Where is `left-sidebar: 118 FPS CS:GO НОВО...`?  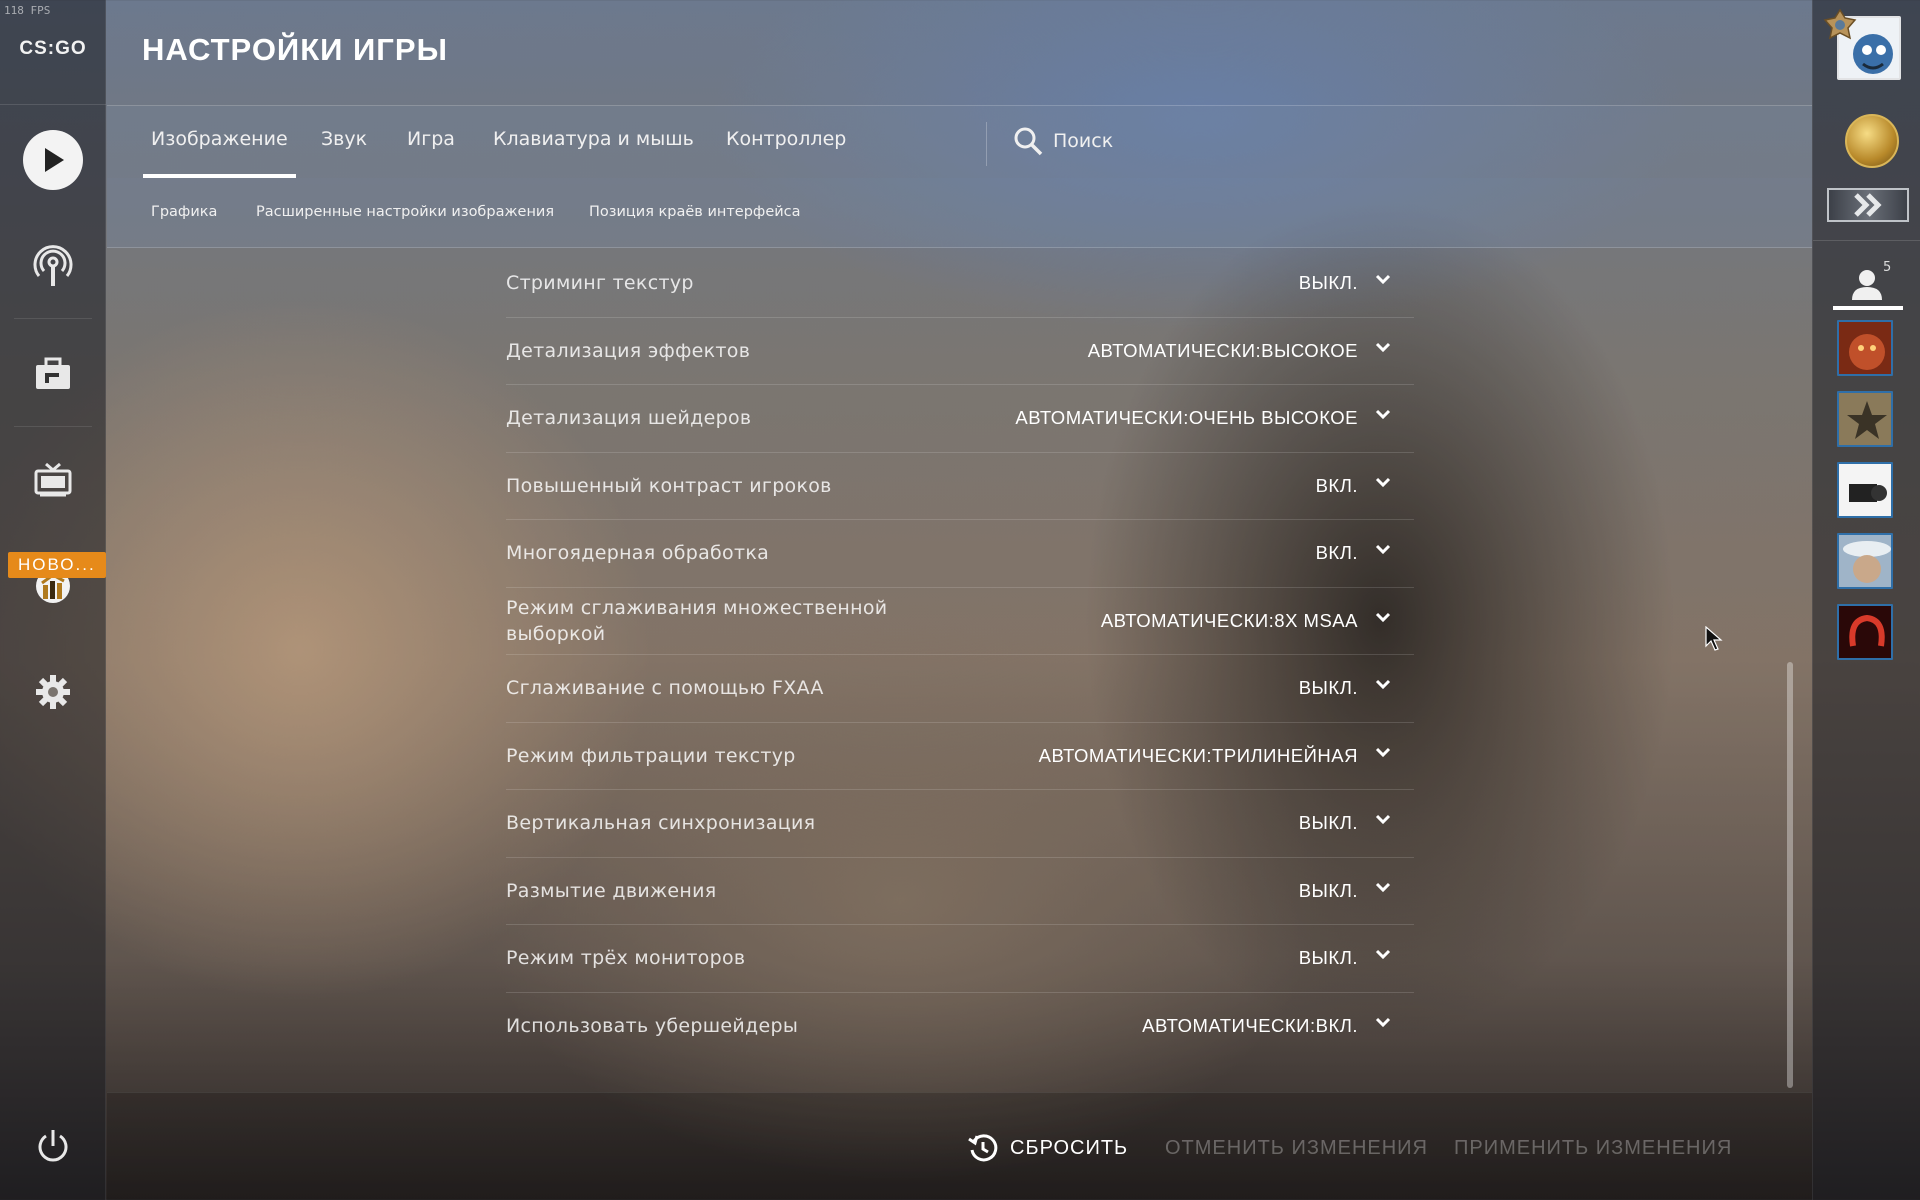 left-sidebar: 118 FPS CS:GO НОВО... is located at coordinates (53, 600).